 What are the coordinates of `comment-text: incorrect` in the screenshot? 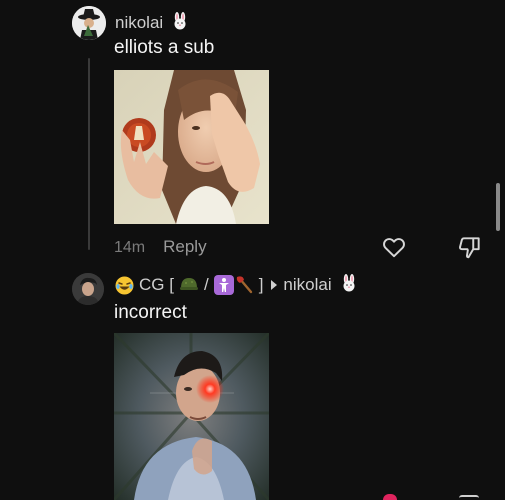 It's located at (150, 312).